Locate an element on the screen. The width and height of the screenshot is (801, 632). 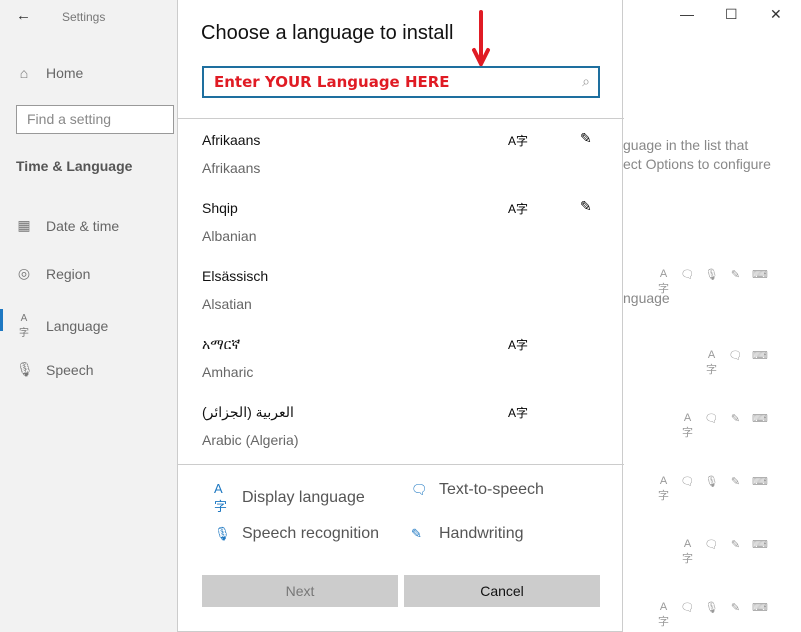
native-name: አማርኛ is located at coordinates (221, 344).